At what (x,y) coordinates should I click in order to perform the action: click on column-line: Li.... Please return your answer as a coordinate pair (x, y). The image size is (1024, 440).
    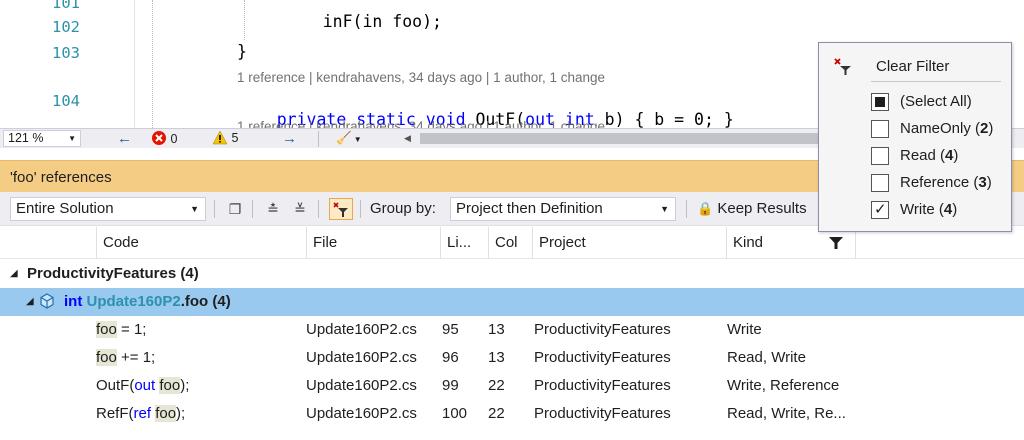
    Looking at the image, I should click on (464, 243).